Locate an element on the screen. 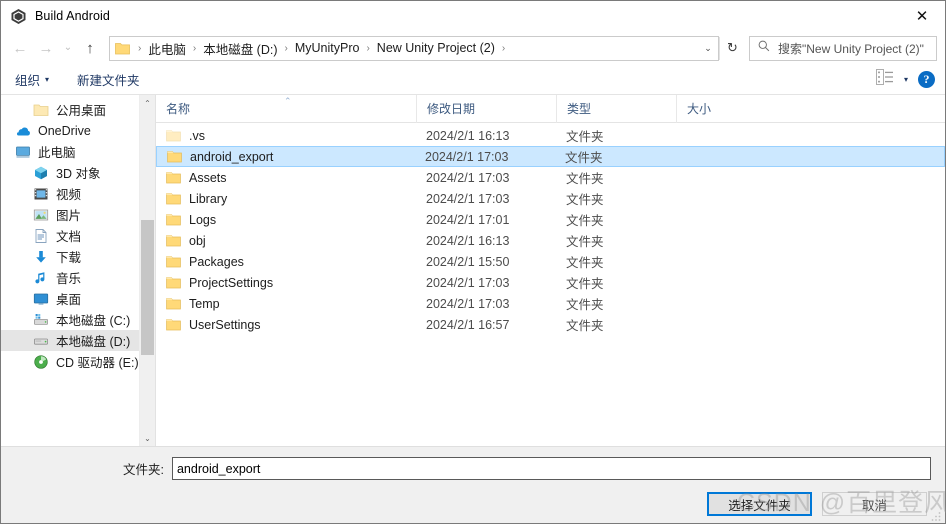  organize-button: 组织 ▾ is located at coordinates (32, 79).